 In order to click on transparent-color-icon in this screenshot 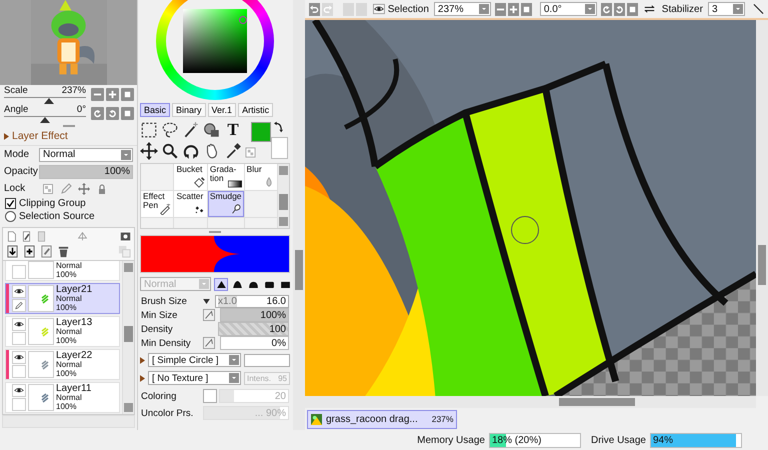, I will do `click(250, 152)`.